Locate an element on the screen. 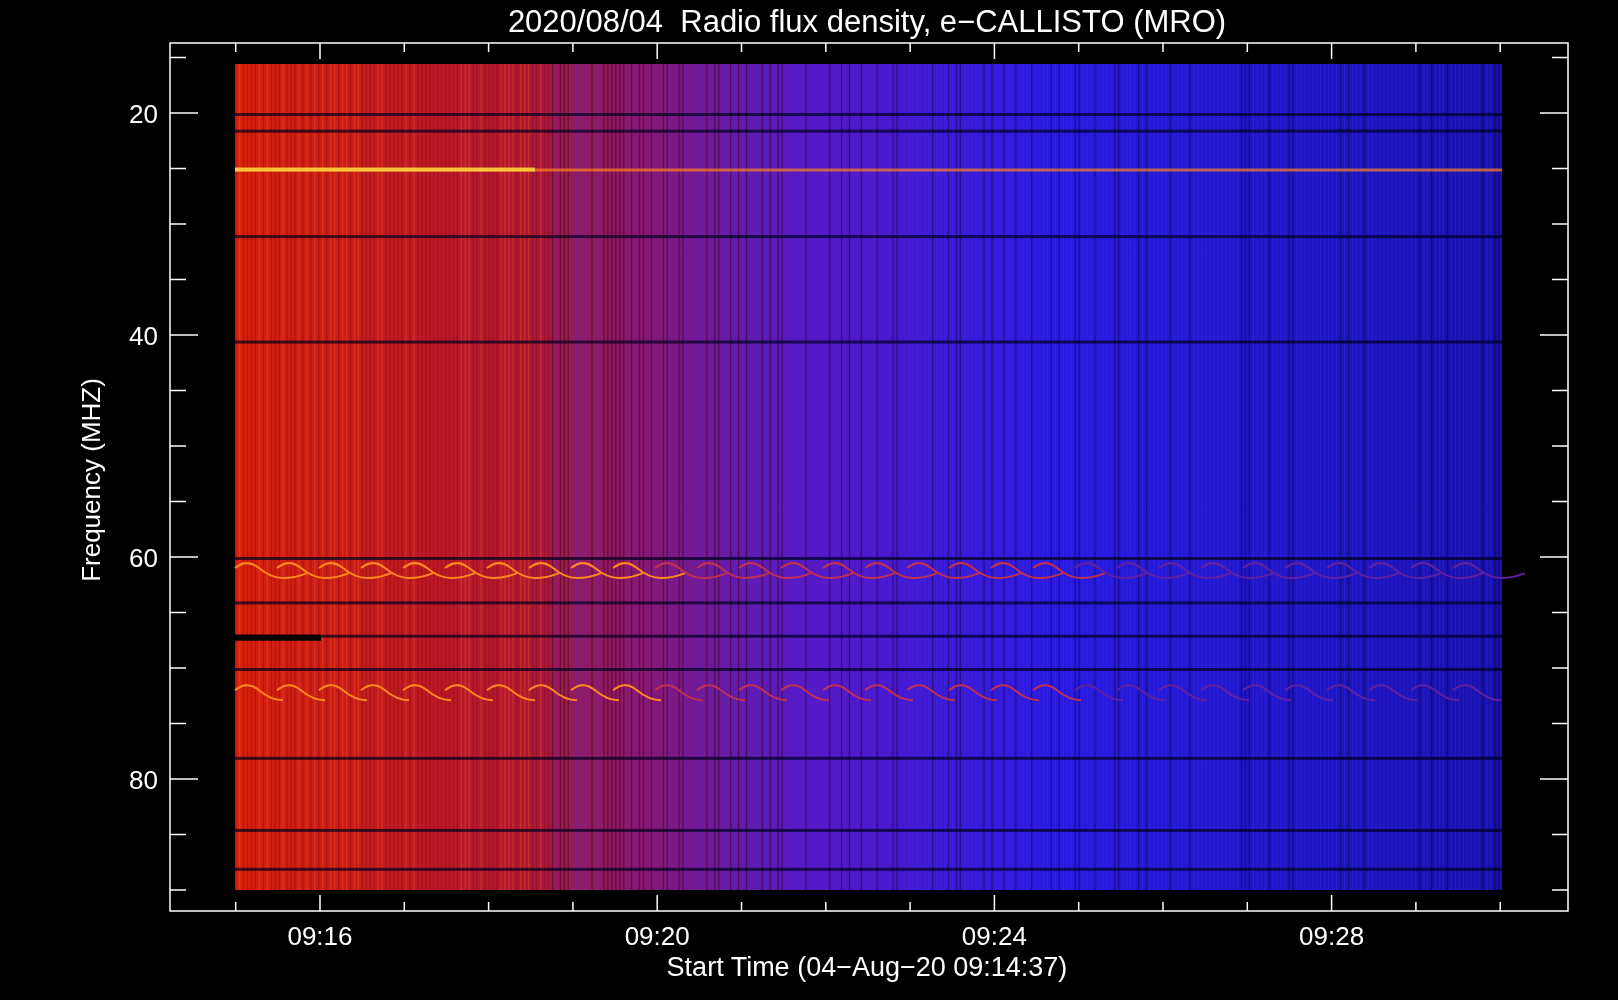  chart-title: 2020/08/04 Radio flux density, e−CALLISTO (MRO) is located at coordinates (867, 21).